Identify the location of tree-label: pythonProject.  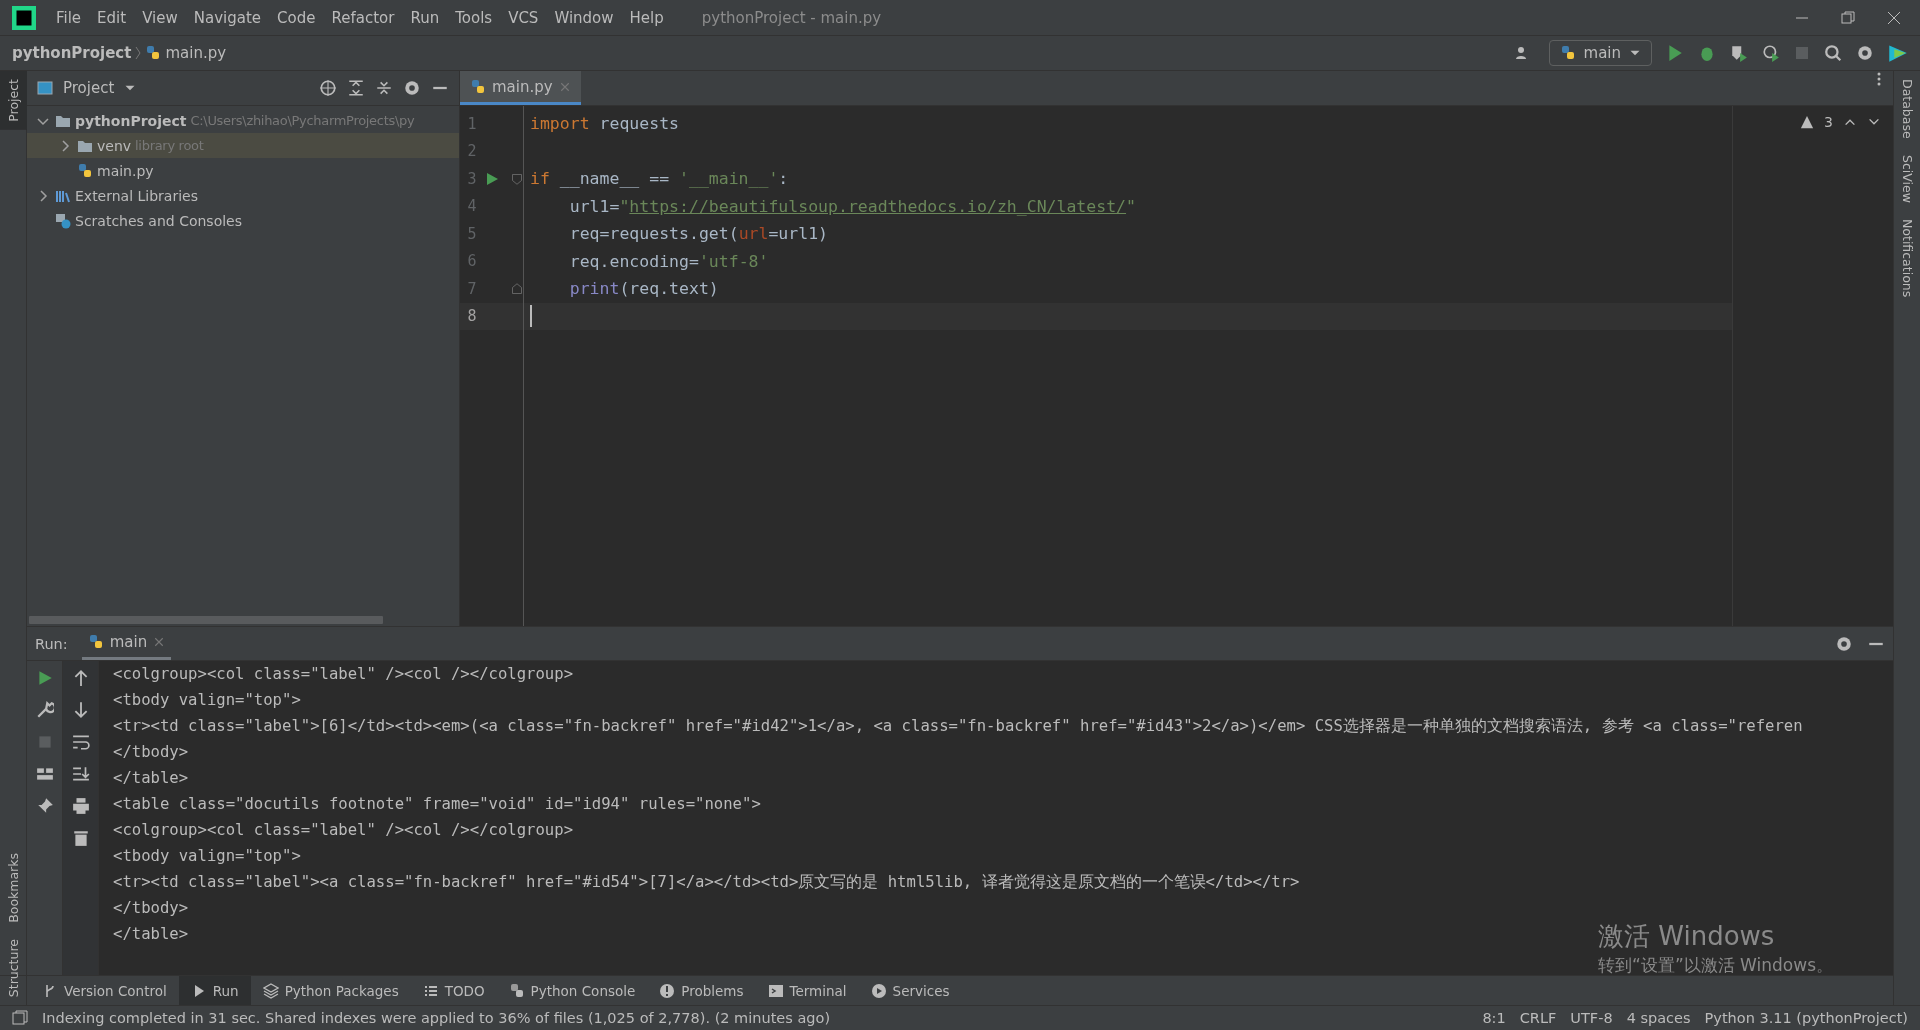
(131, 120).